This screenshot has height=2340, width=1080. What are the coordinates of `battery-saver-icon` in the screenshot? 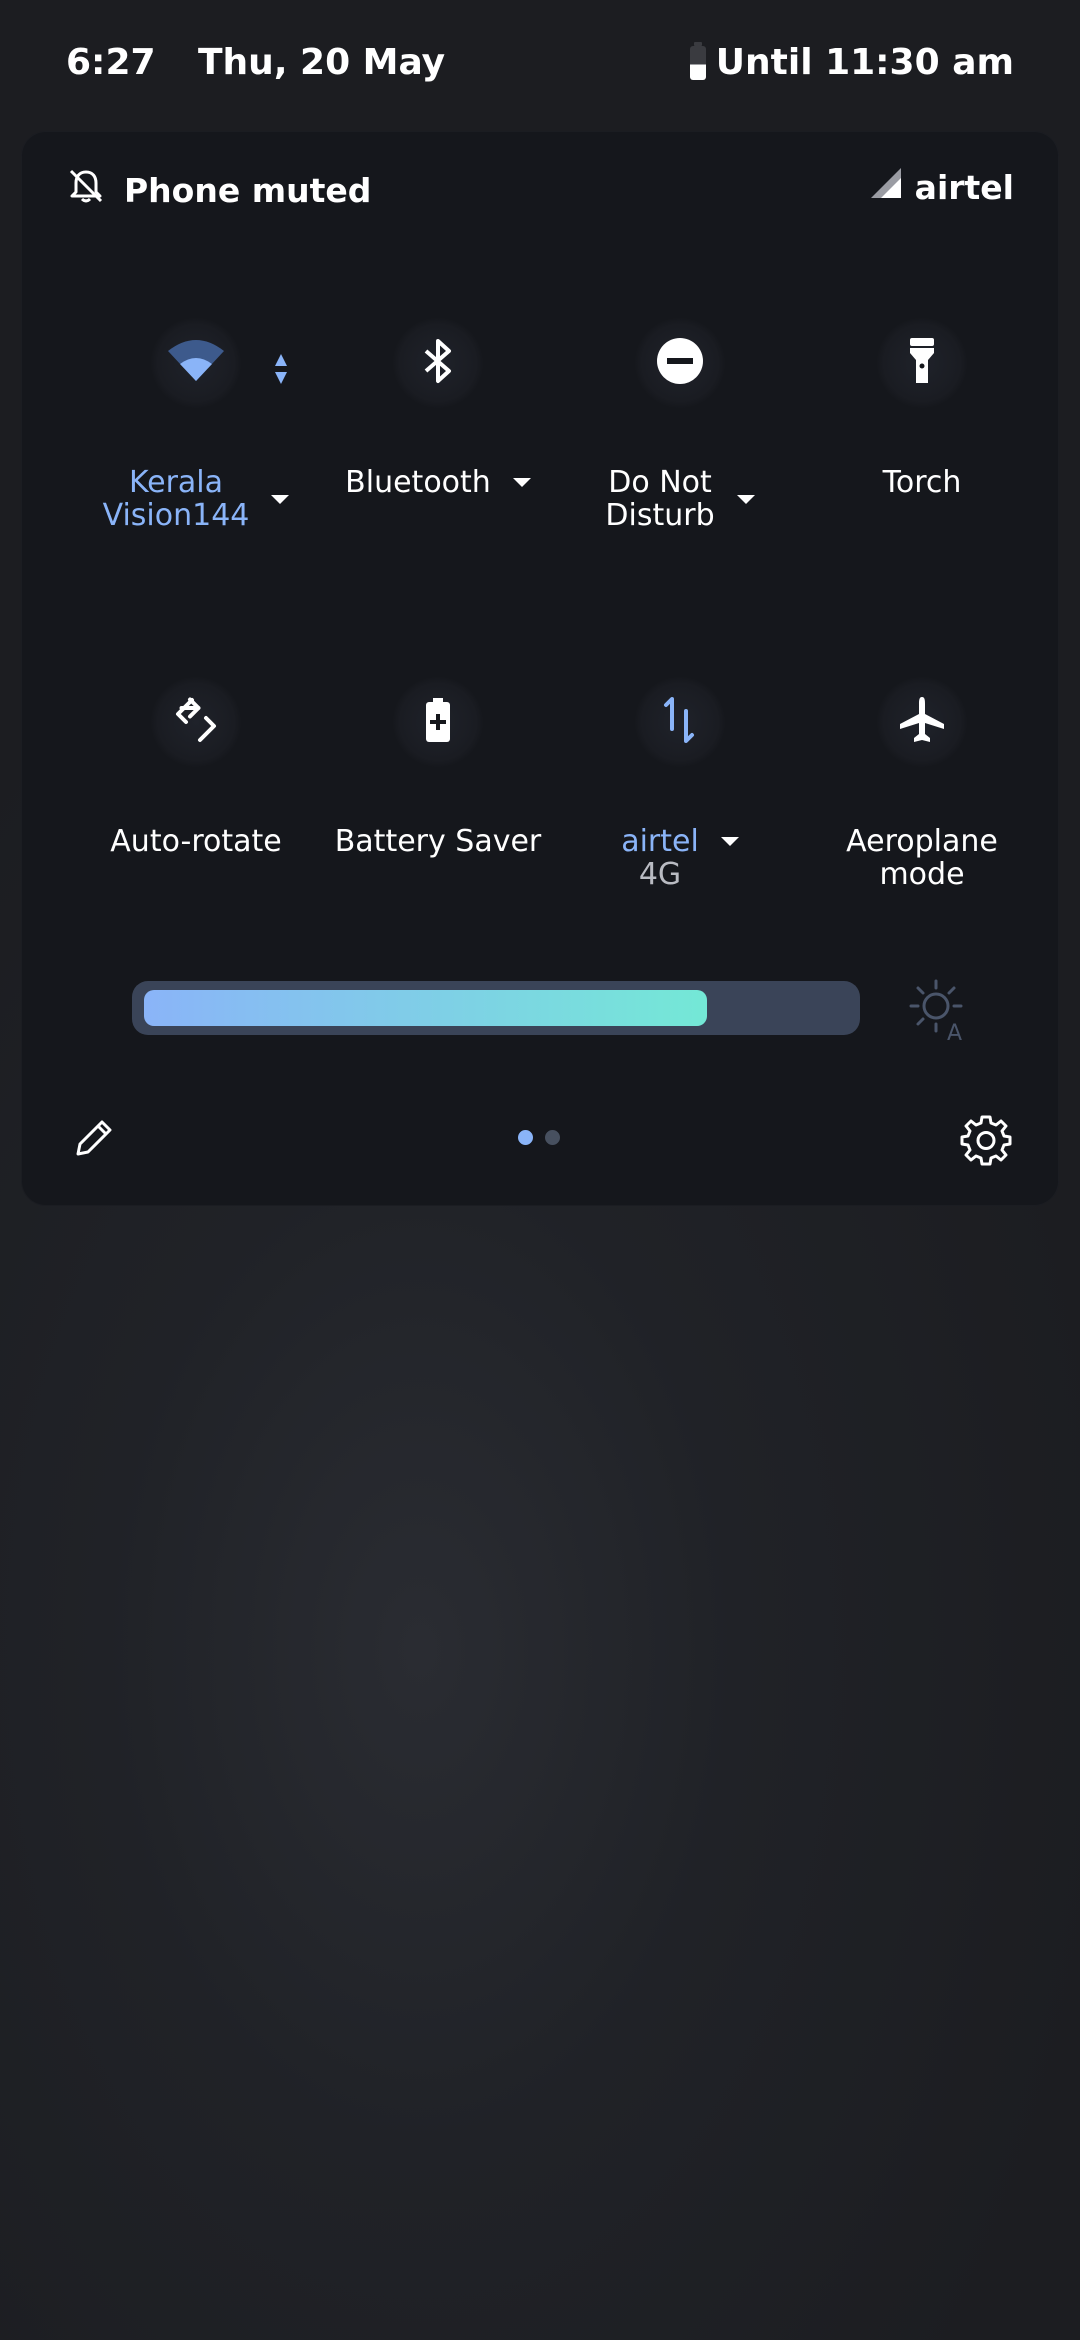 It's located at (438, 722).